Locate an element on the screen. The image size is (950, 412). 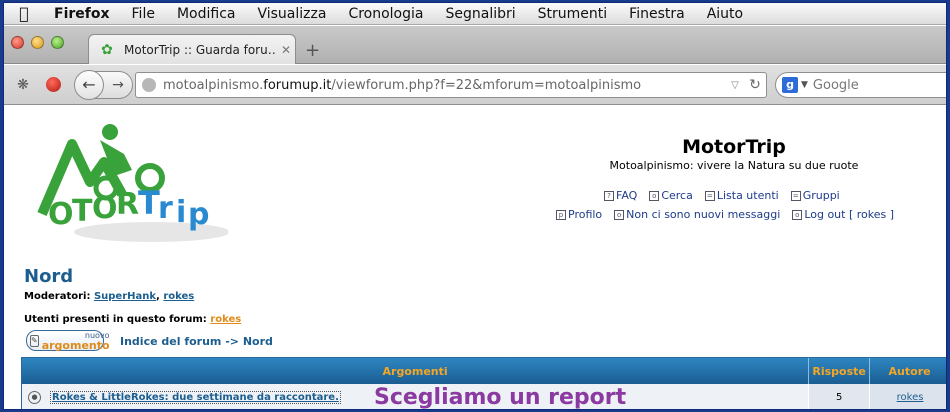
author-link: rokes is located at coordinates (910, 397).